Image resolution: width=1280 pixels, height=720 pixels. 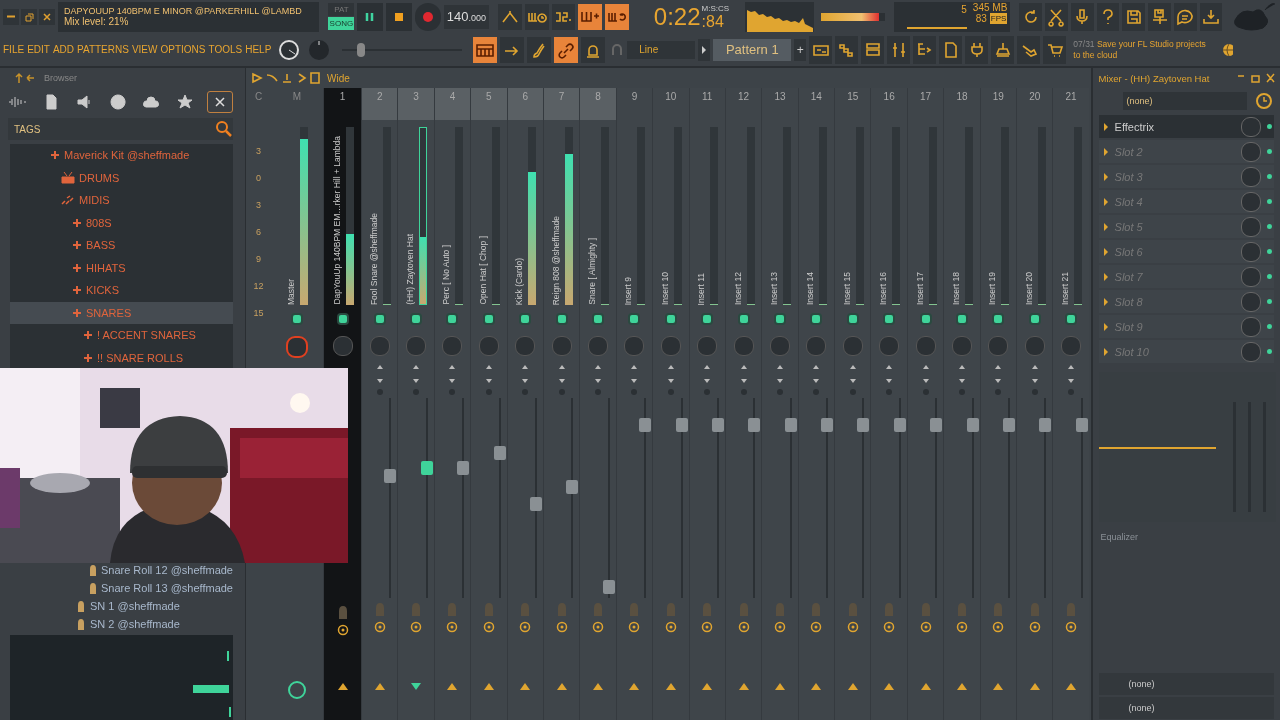 I want to click on track-name: Snare [ Almighty ], so click(x=592, y=271).